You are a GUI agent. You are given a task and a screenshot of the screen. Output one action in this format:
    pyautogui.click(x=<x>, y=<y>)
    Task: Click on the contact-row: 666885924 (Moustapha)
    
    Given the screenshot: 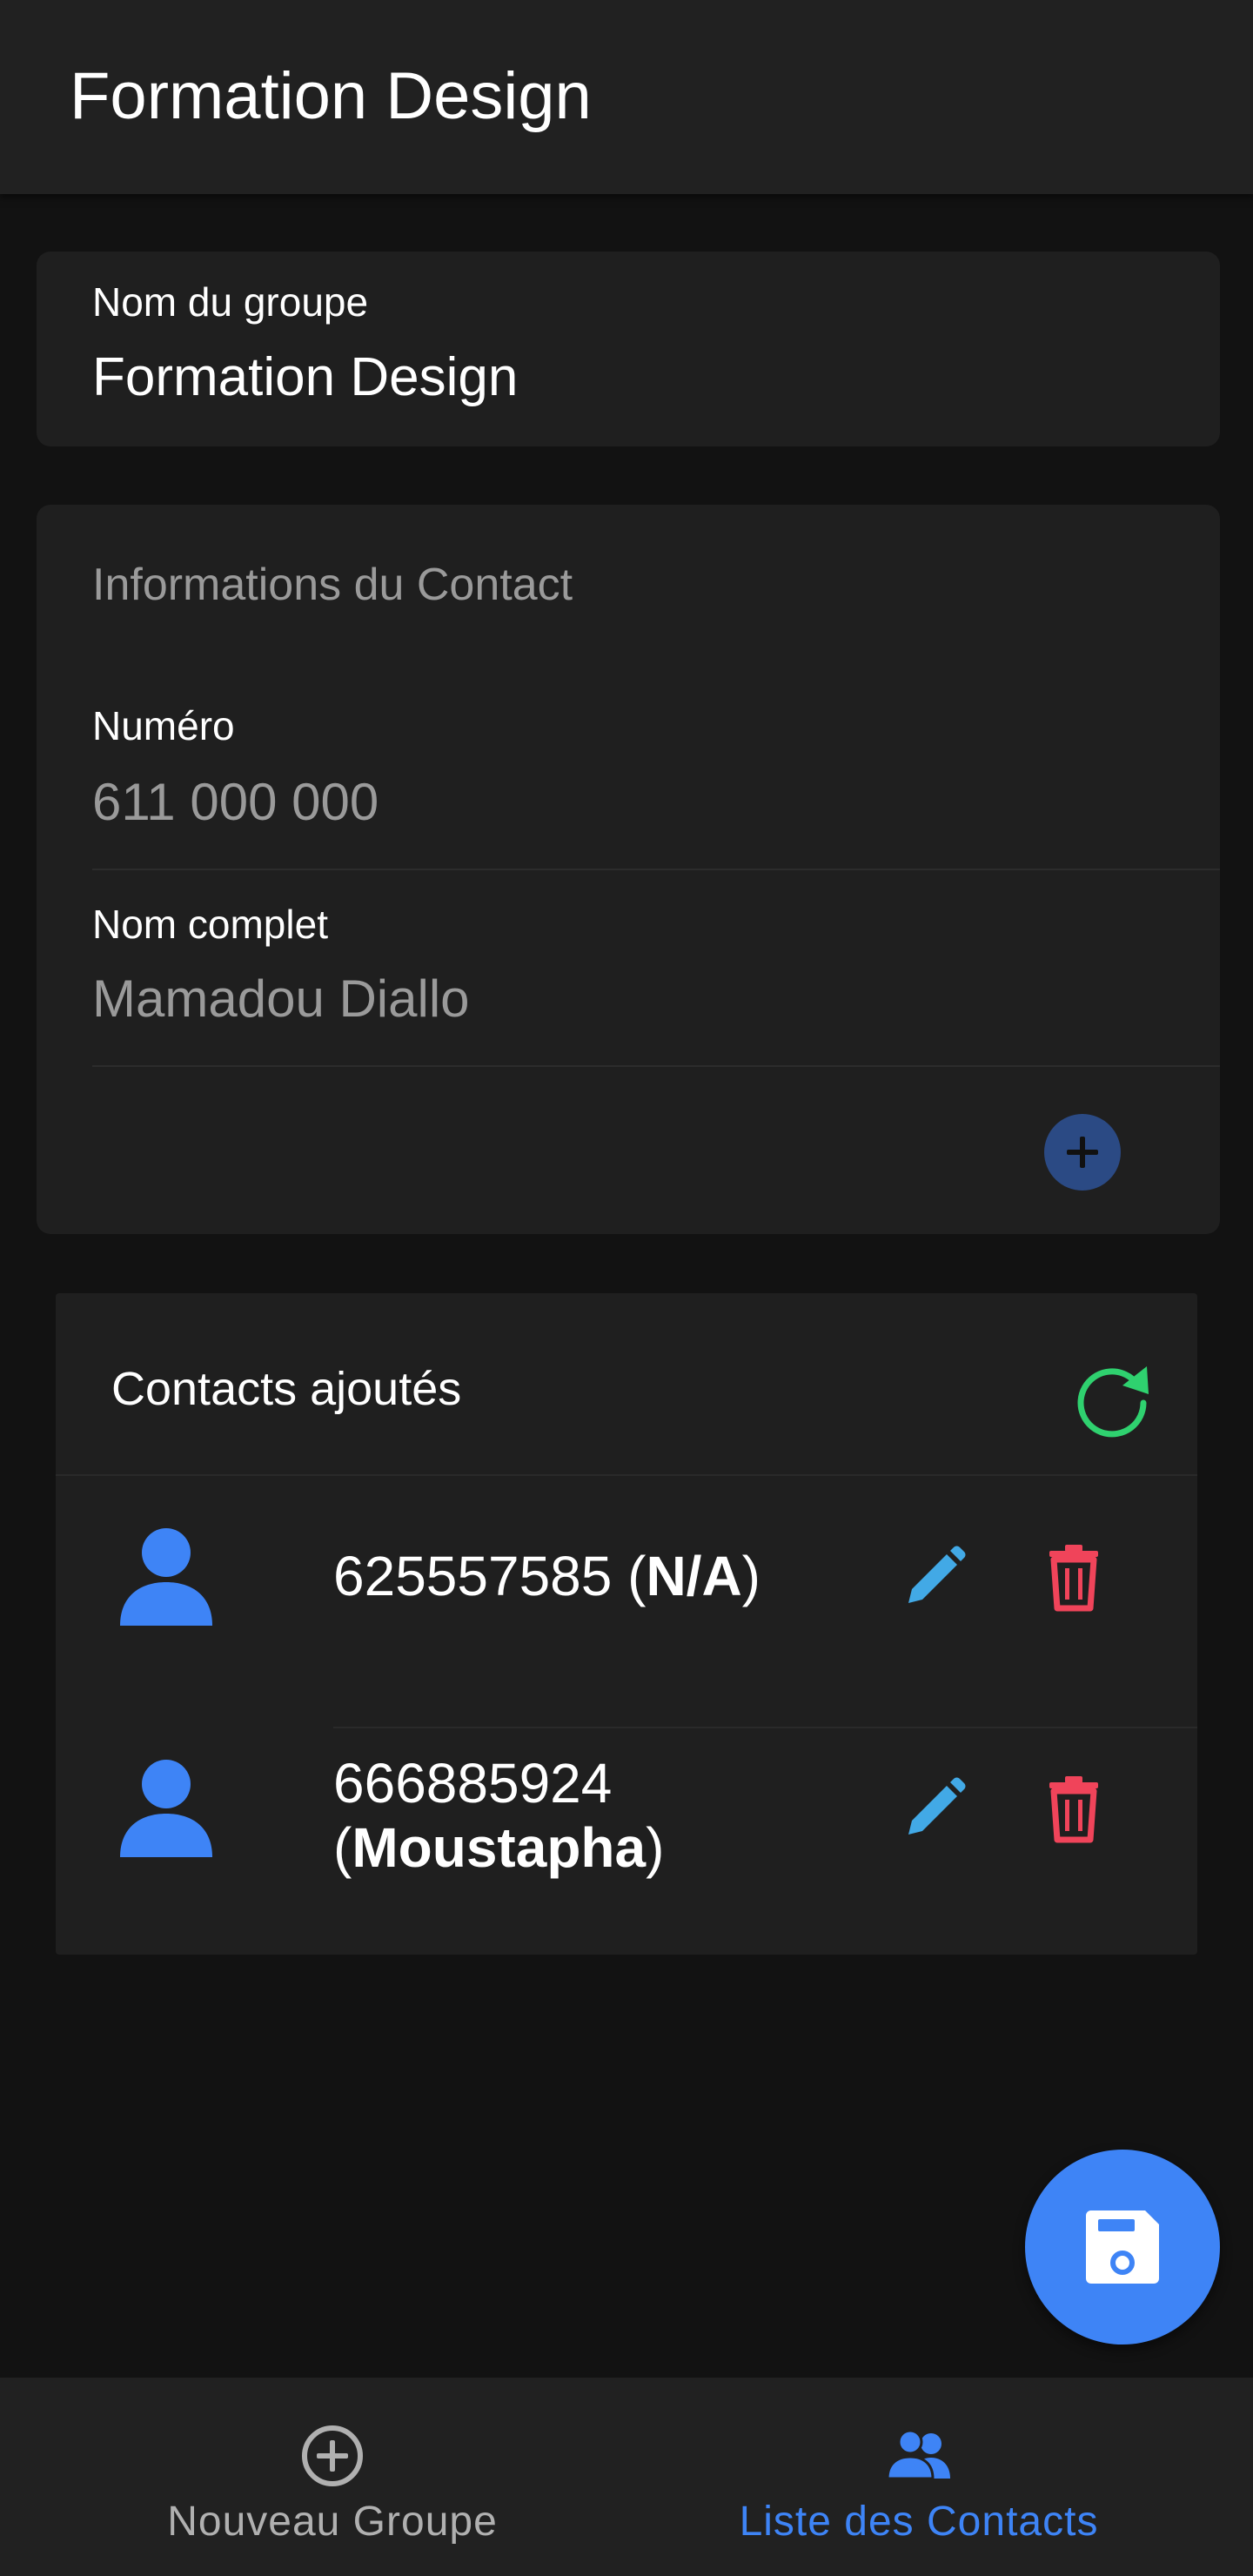 What is the action you would take?
    pyautogui.click(x=626, y=1826)
    